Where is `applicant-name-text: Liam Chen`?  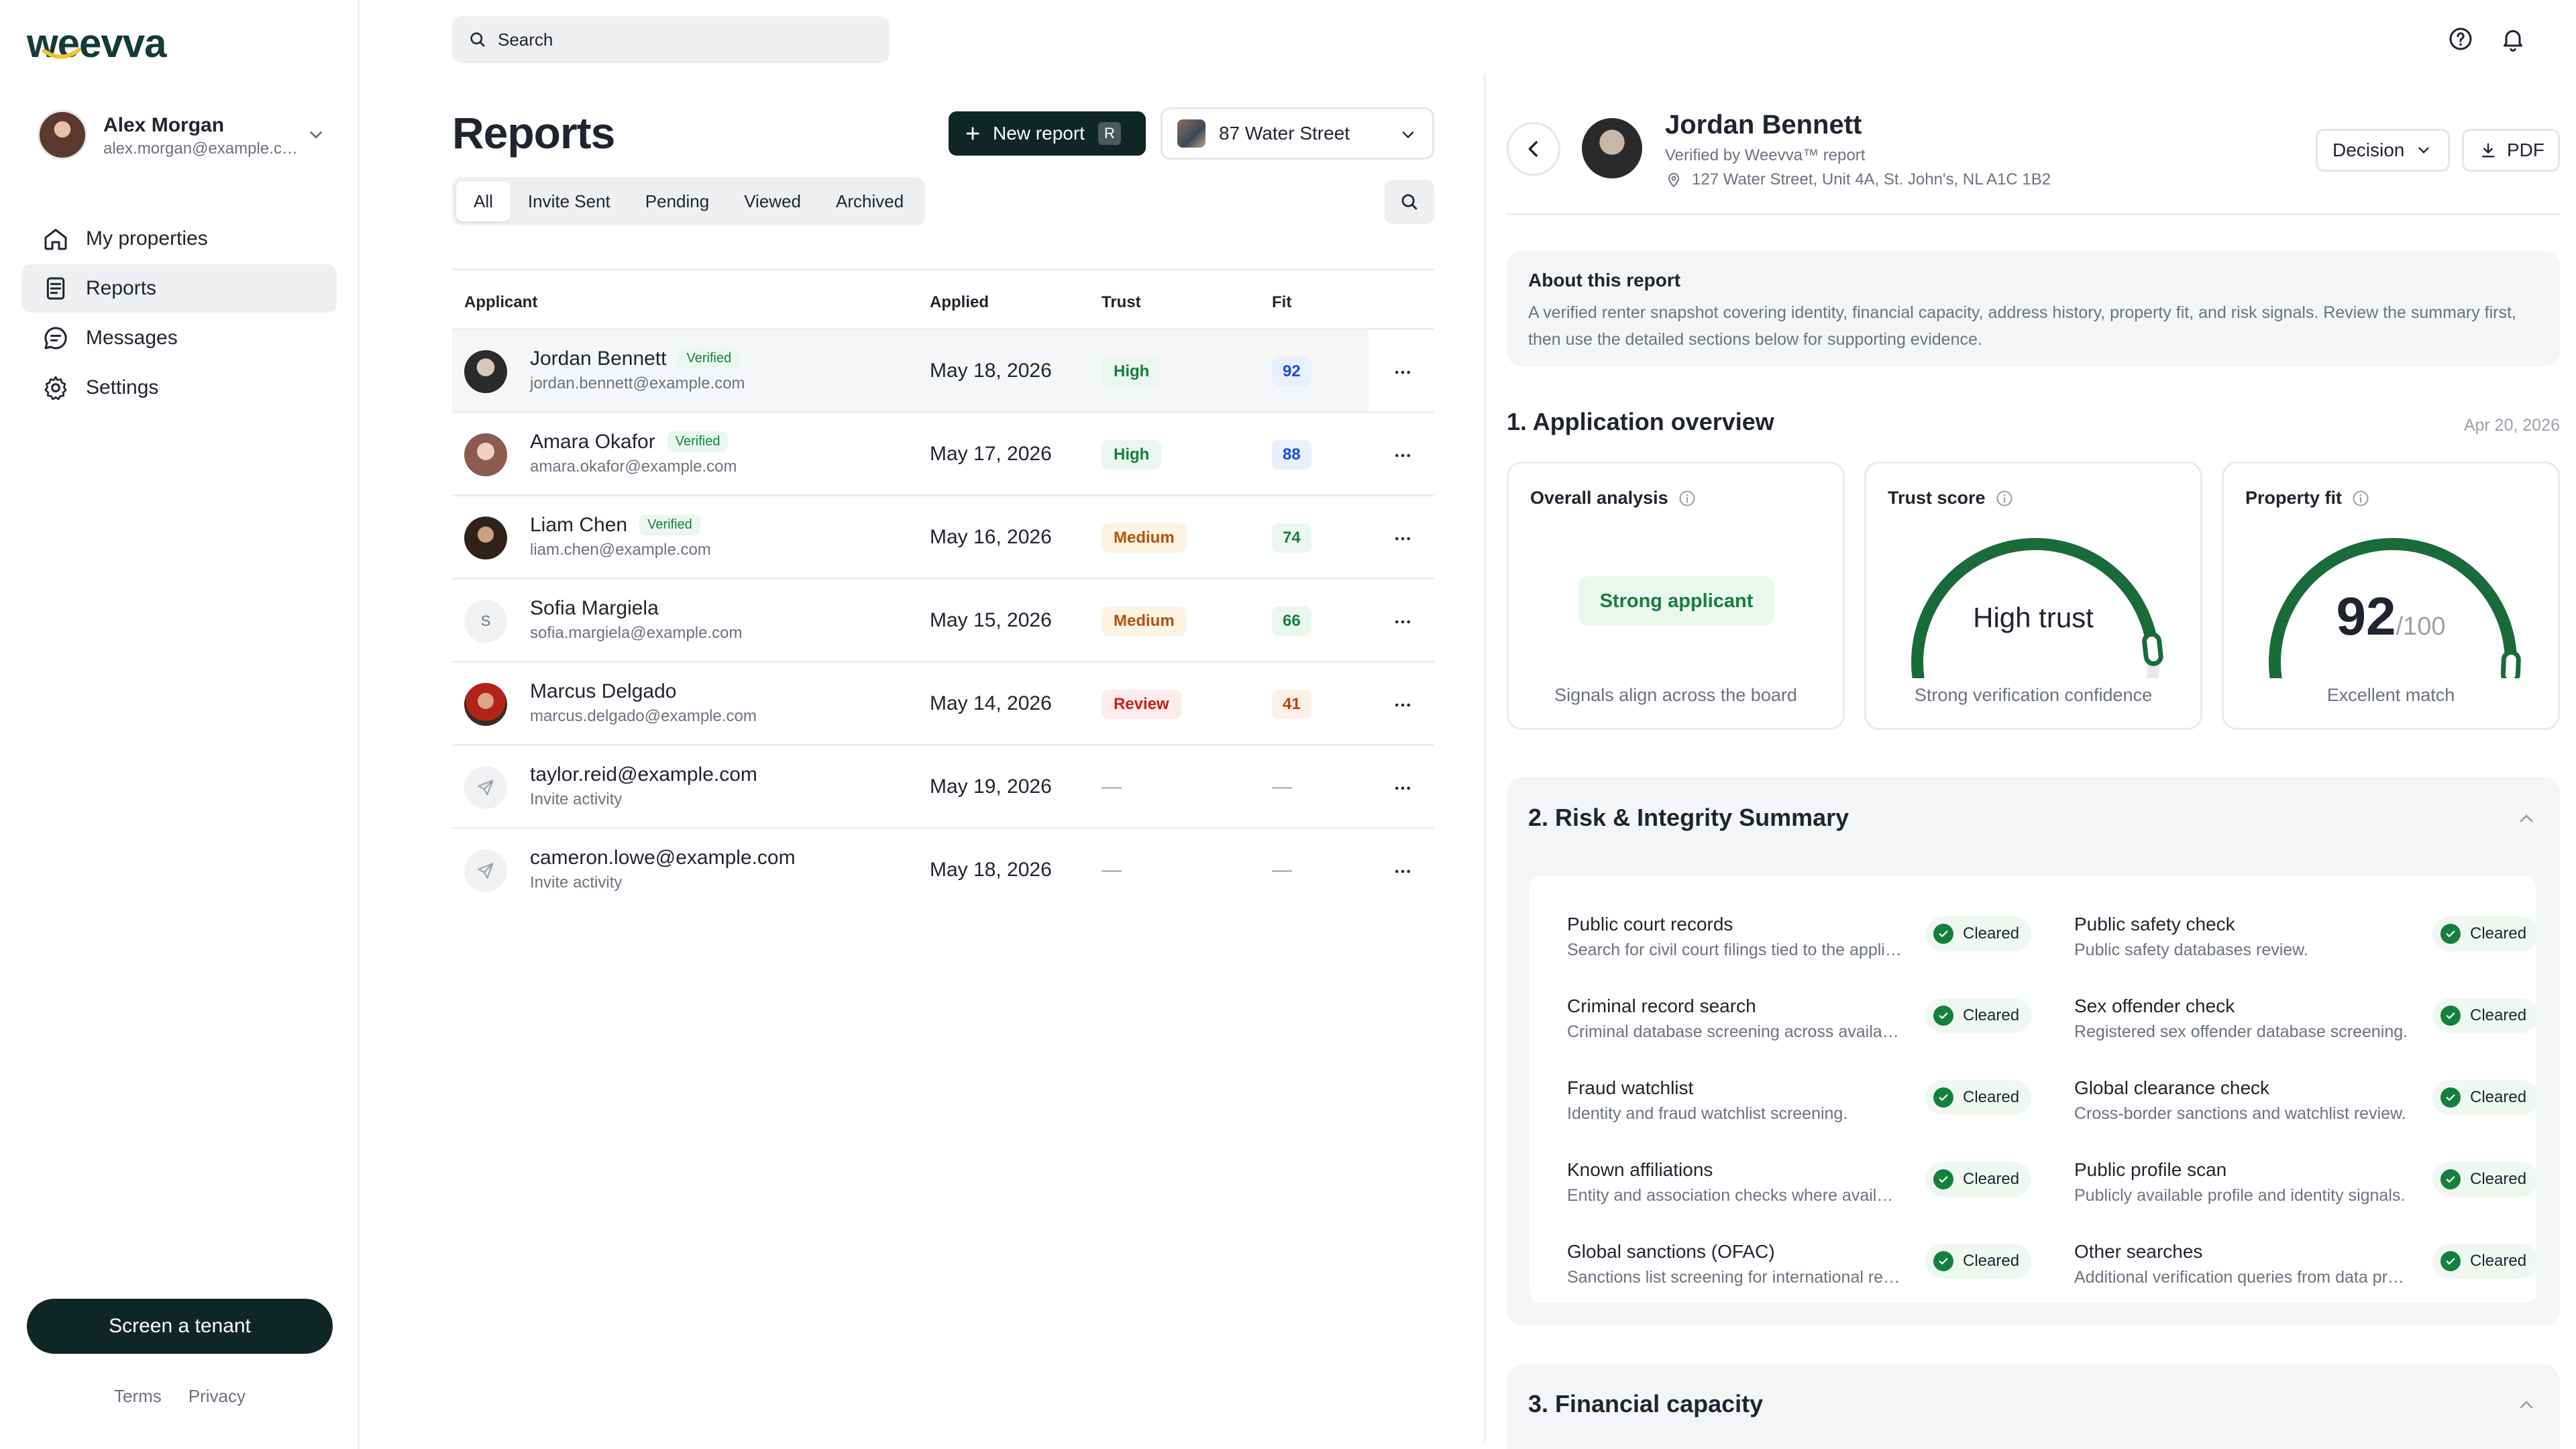
applicant-name-text: Liam Chen is located at coordinates (579, 525).